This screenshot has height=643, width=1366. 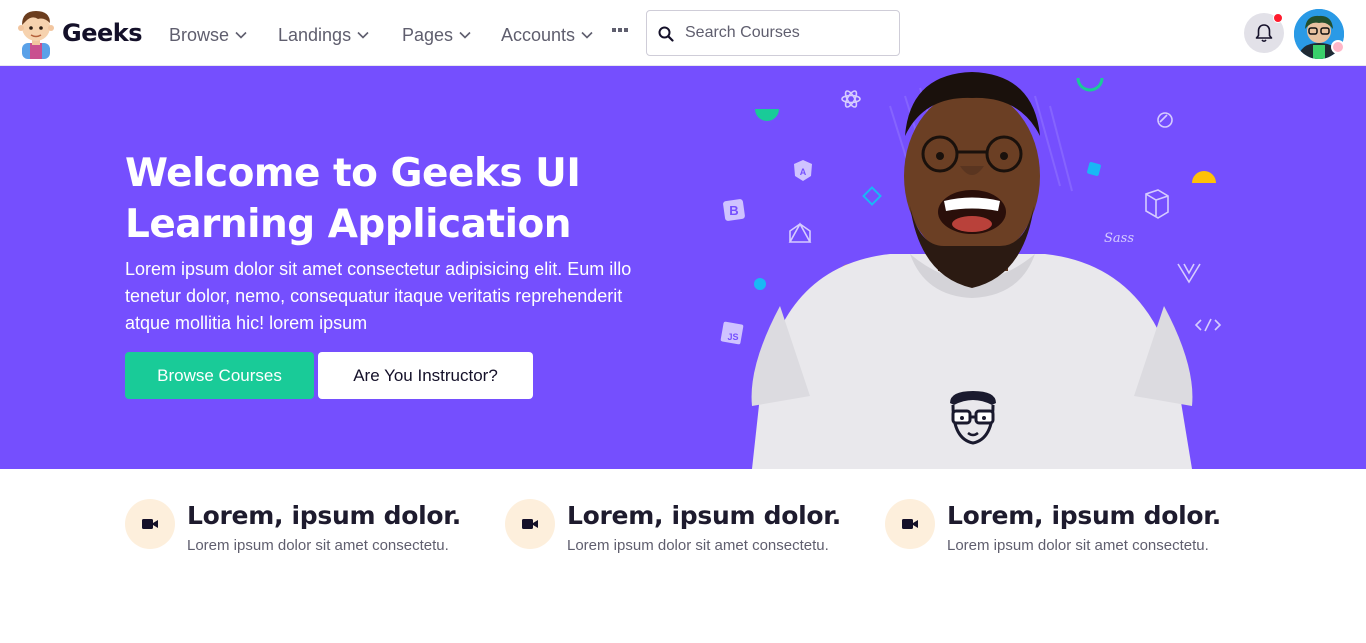 I want to click on graphql-icon, so click(x=800, y=232).